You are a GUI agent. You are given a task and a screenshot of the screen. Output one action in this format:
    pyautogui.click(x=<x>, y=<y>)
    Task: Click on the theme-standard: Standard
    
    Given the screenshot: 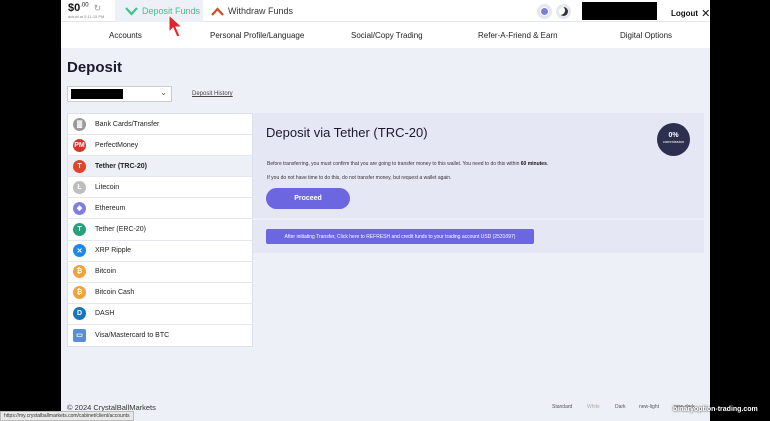 What is the action you would take?
    pyautogui.click(x=562, y=407)
    